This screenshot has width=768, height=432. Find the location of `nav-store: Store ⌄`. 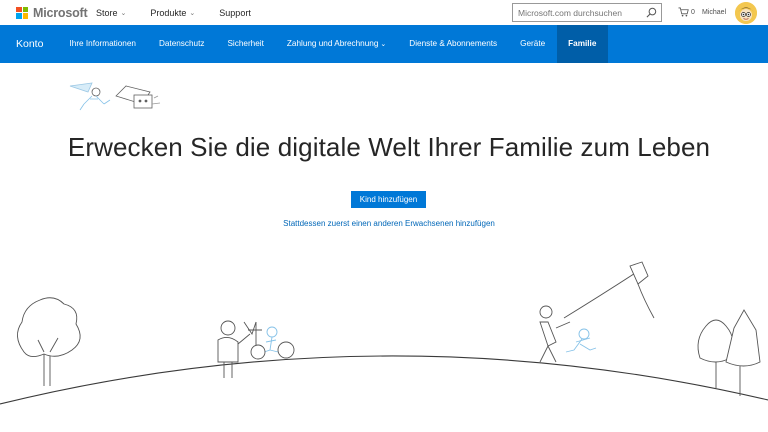

nav-store: Store ⌄ is located at coordinates (111, 13).